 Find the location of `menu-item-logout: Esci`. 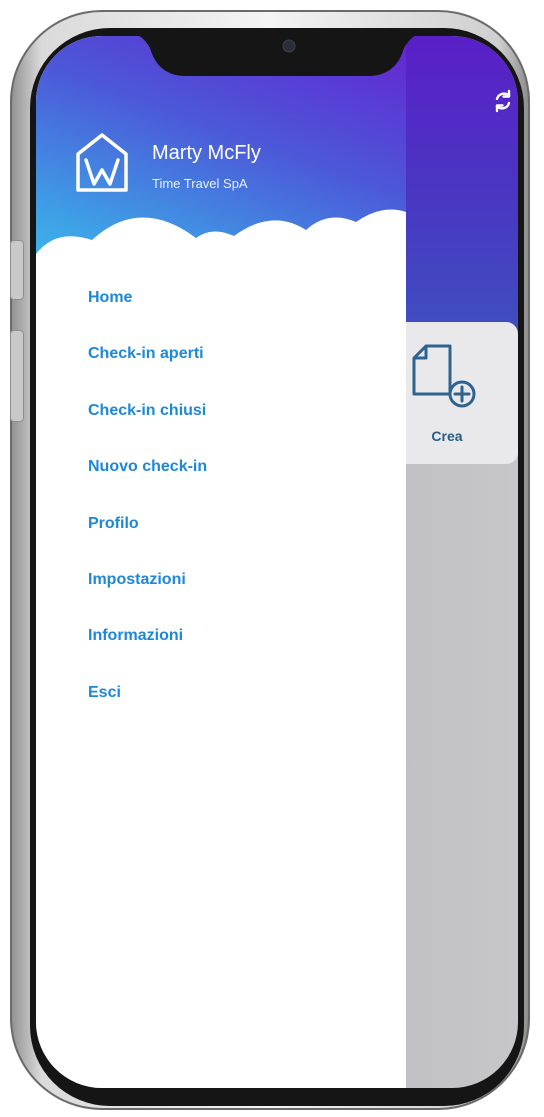

menu-item-logout: Esci is located at coordinates (147, 711).